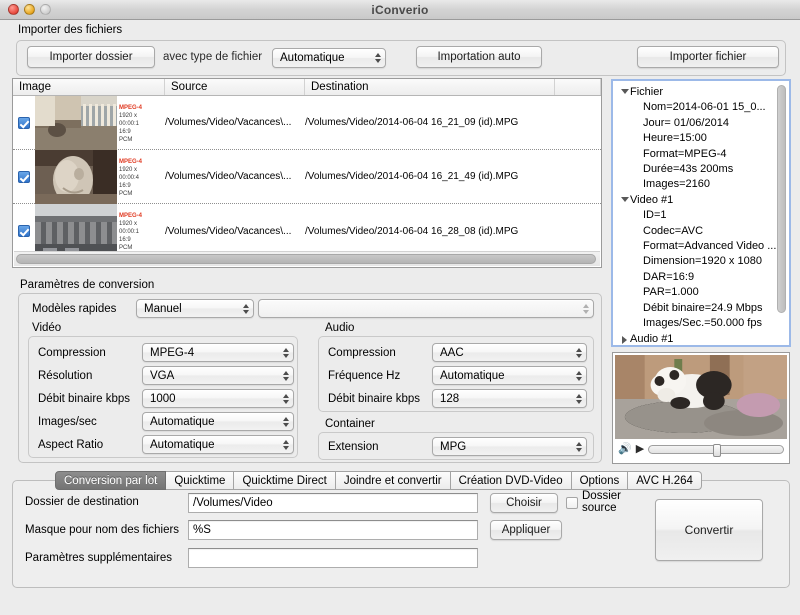  I want to click on metadata-item: Images/Sec.=50.000 fps, so click(702, 323).